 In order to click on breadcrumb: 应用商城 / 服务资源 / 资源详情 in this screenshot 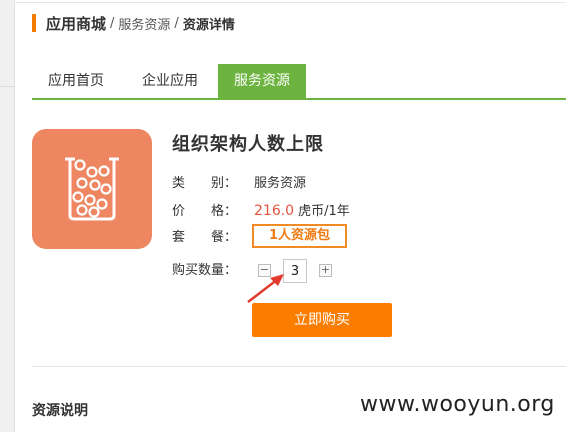, I will do `click(133, 23)`.